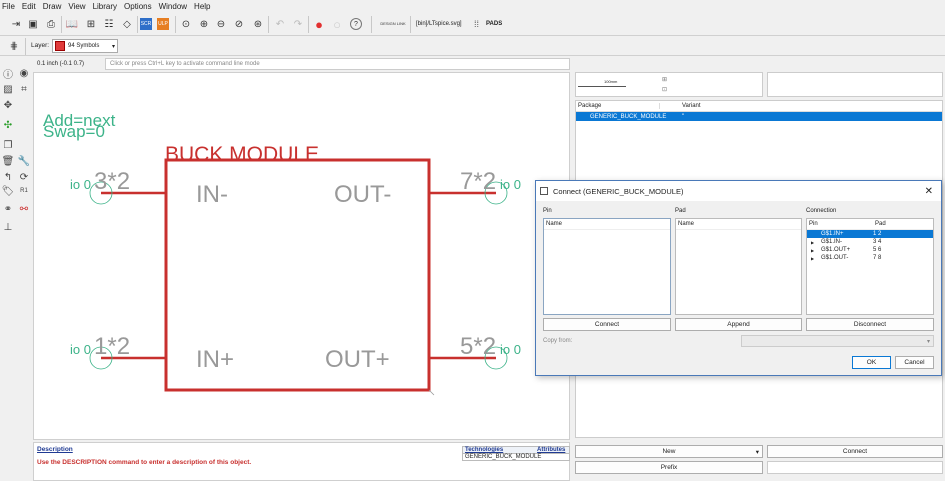 This screenshot has height=481, width=945. Describe the element at coordinates (607, 224) in the screenshot. I see `pin-name-header: Name` at that location.